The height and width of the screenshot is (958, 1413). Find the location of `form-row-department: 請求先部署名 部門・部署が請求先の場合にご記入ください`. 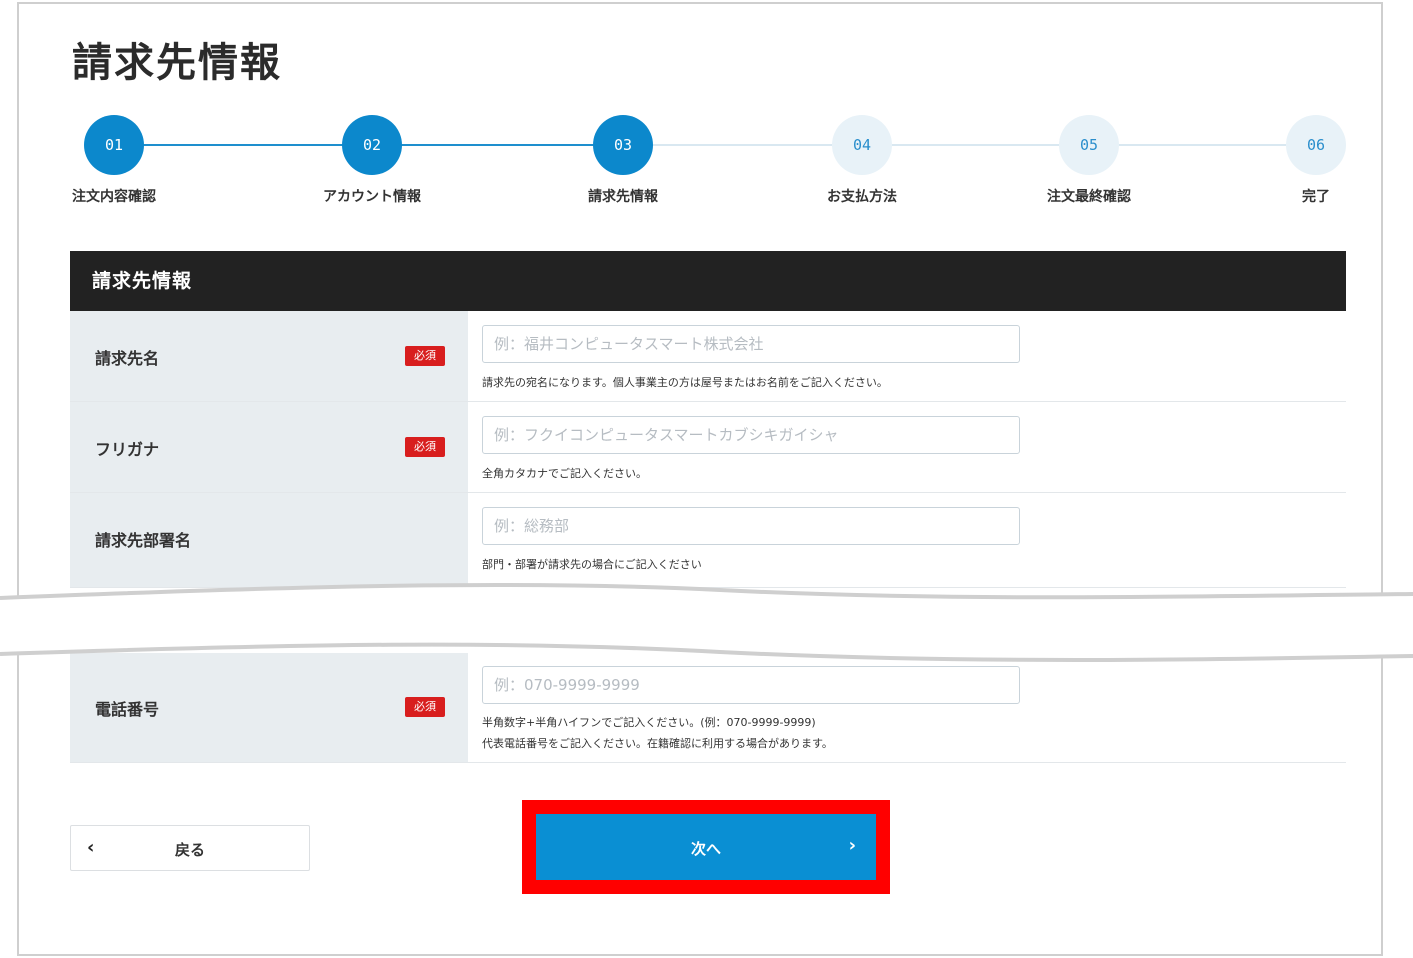

form-row-department: 請求先部署名 部門・部署が請求先の場合にご記入ください is located at coordinates (708, 540).